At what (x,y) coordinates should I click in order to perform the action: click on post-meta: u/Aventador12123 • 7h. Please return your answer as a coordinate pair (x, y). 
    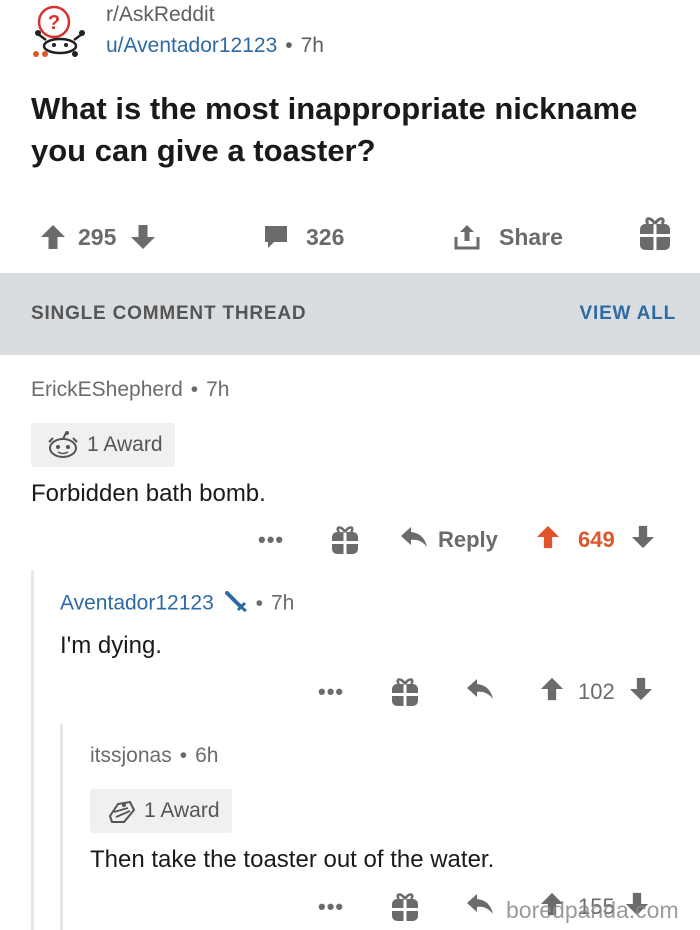
    Looking at the image, I should click on (215, 46).